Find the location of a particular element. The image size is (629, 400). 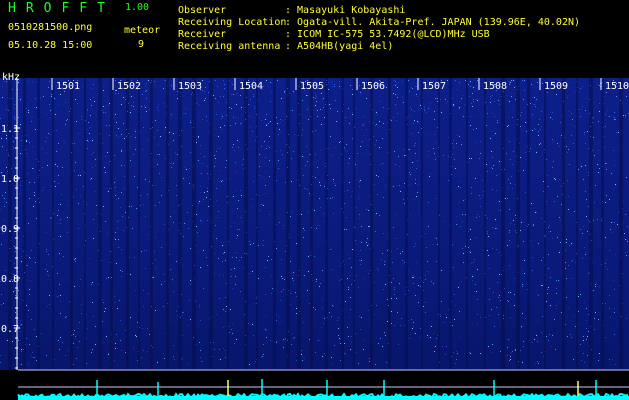

y-tick-label: 0.9 is located at coordinates (10, 229).